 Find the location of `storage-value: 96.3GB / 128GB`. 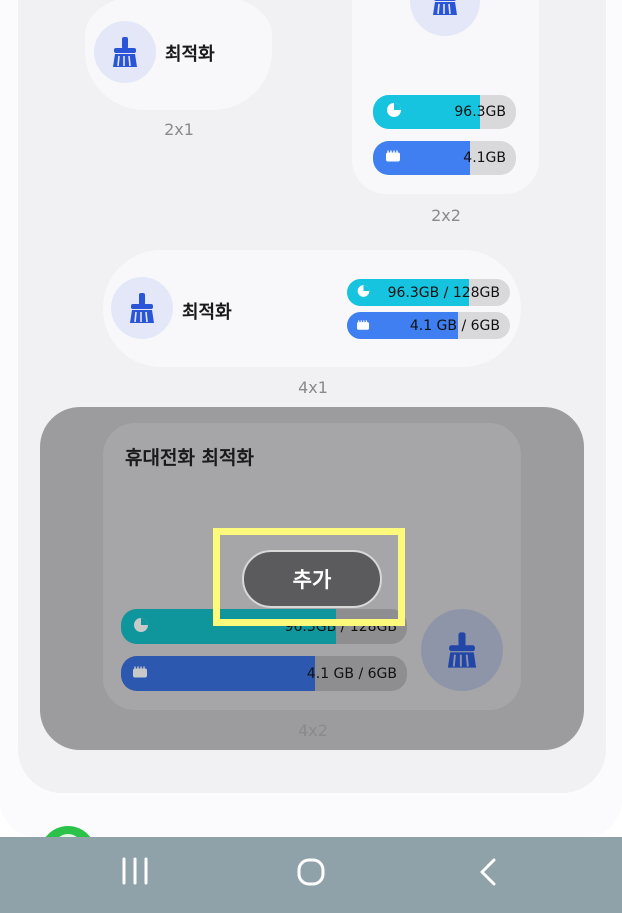

storage-value: 96.3GB / 128GB is located at coordinates (443, 292).